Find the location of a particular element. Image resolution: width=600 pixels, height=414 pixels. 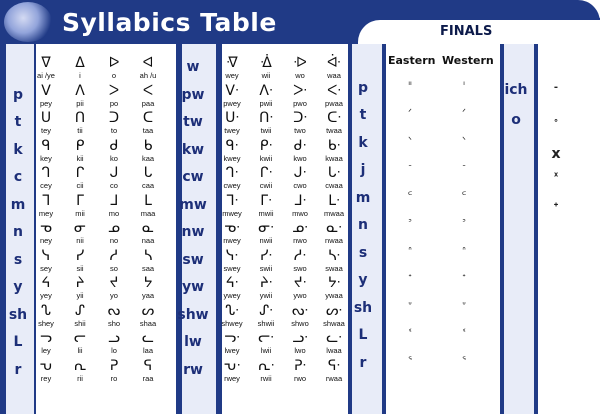

syllable-label: so is located at coordinates (114, 268).